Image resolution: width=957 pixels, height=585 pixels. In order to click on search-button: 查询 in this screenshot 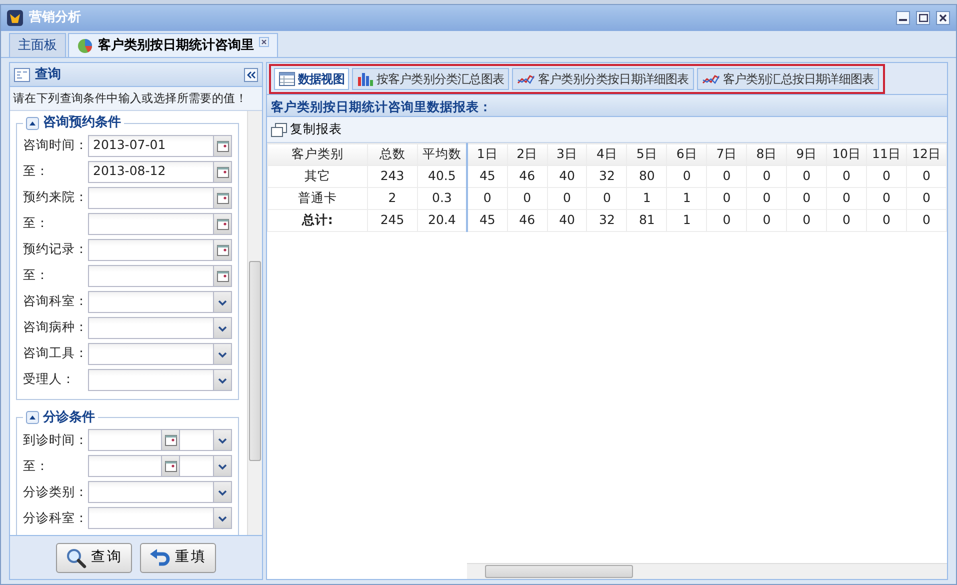, I will do `click(94, 557)`.